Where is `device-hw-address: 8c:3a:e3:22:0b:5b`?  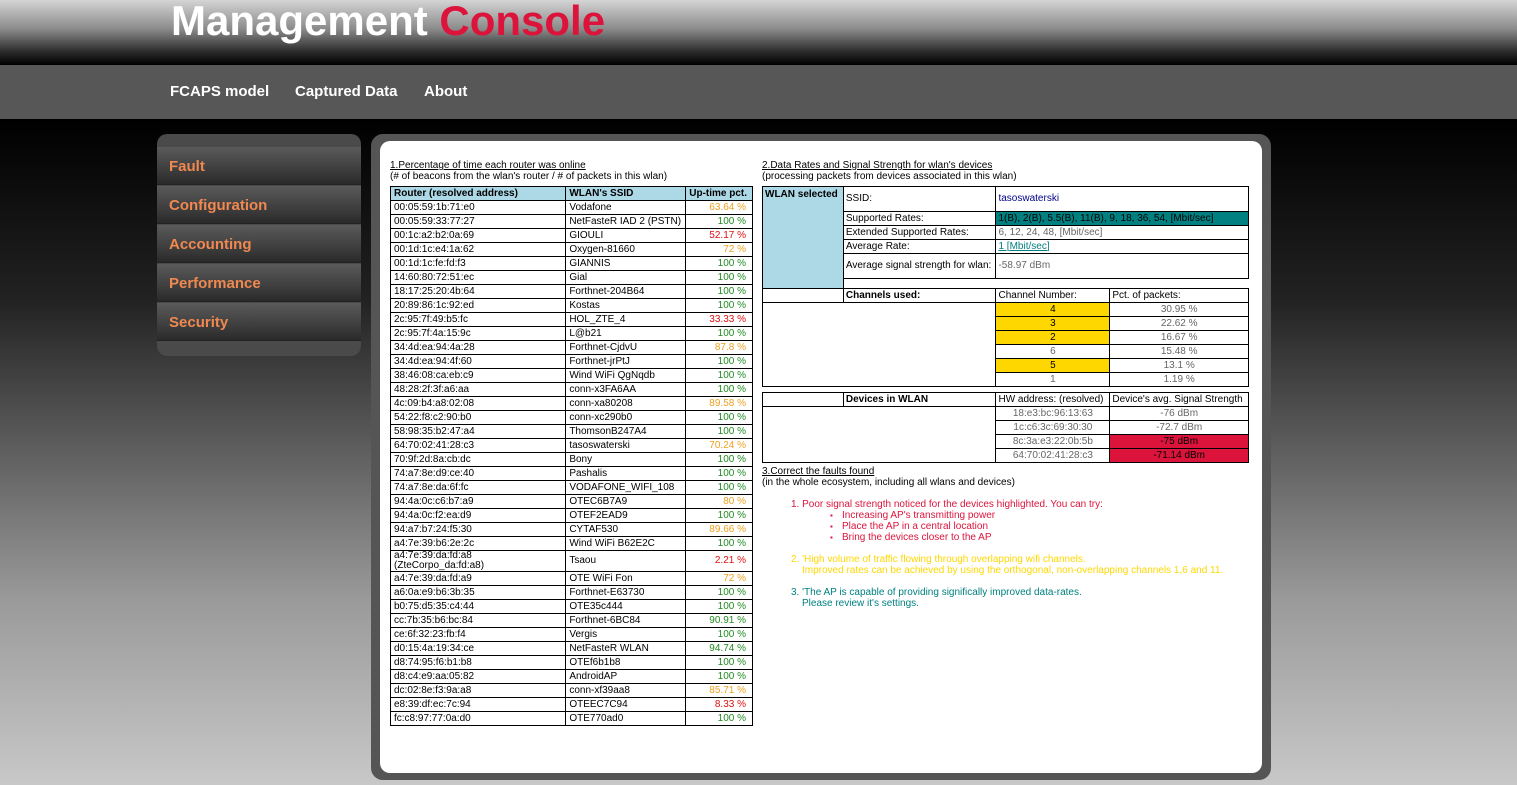 device-hw-address: 8c:3a:e3:22:0b:5b is located at coordinates (1053, 441).